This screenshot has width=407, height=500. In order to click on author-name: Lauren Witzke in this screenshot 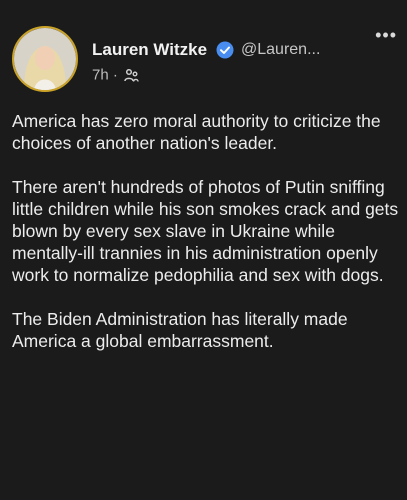, I will do `click(149, 49)`.